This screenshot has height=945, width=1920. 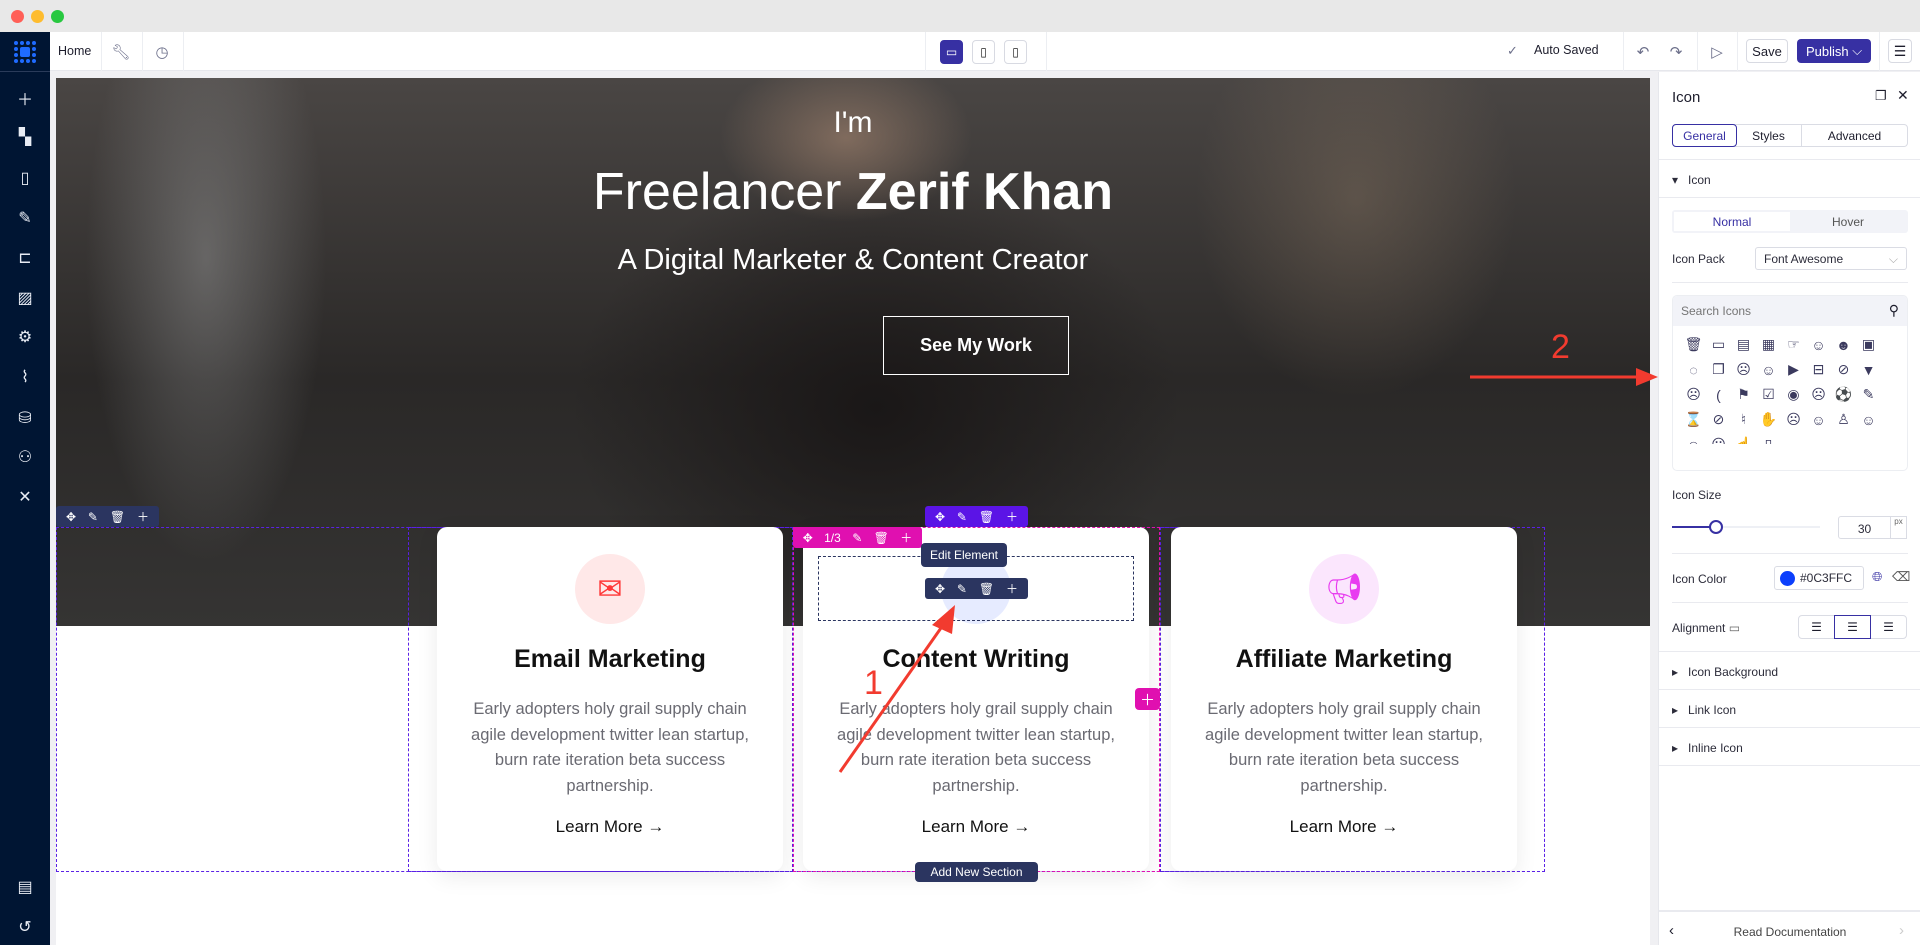 What do you see at coordinates (1868, 344) in the screenshot?
I see `icon-option: ▣` at bounding box center [1868, 344].